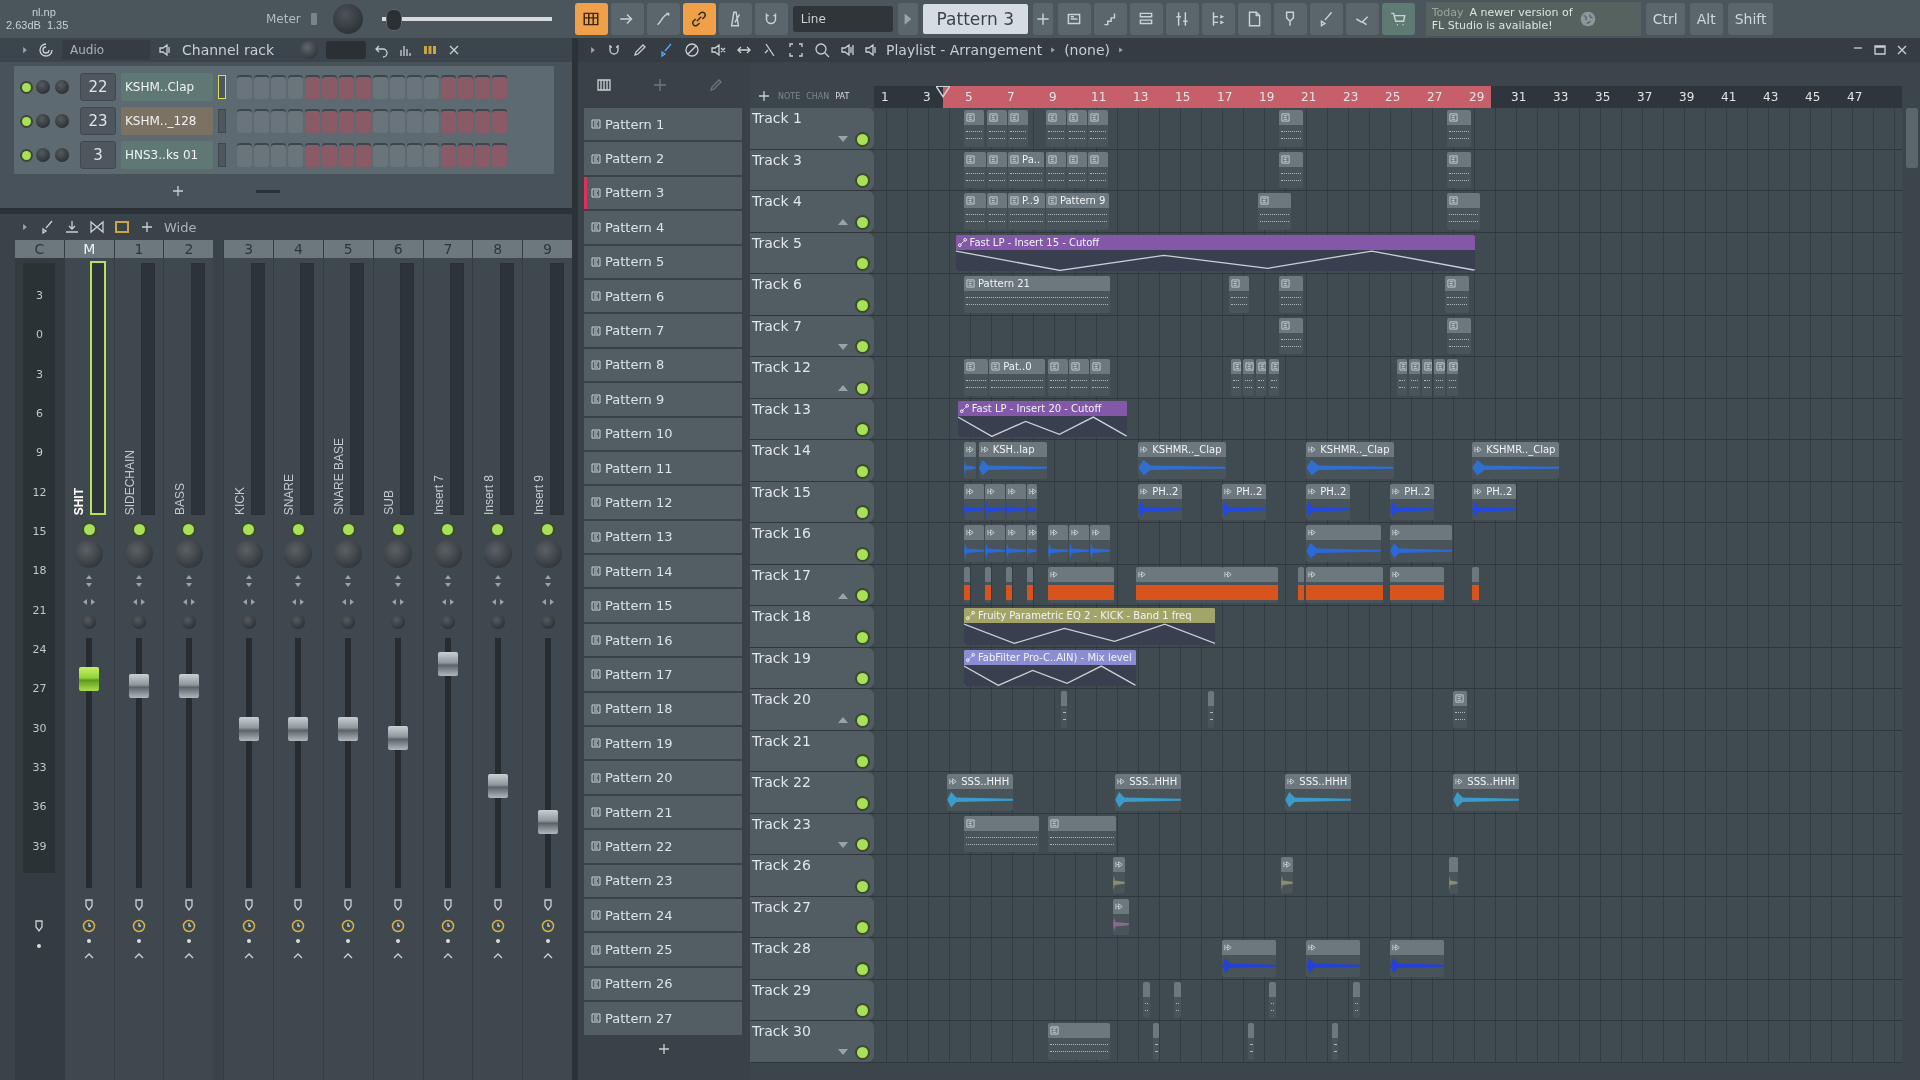  I want to click on track-header: Track 28, so click(812, 958).